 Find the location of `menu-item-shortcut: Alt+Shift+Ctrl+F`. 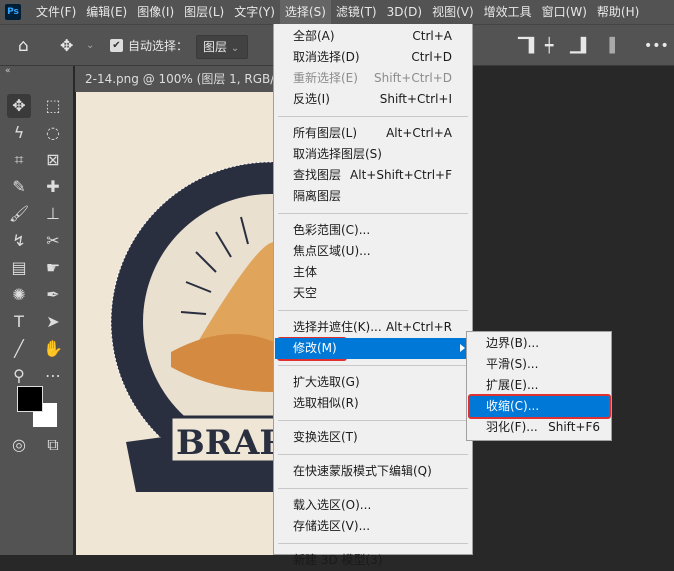

menu-item-shortcut: Alt+Shift+Ctrl+F is located at coordinates (401, 175).